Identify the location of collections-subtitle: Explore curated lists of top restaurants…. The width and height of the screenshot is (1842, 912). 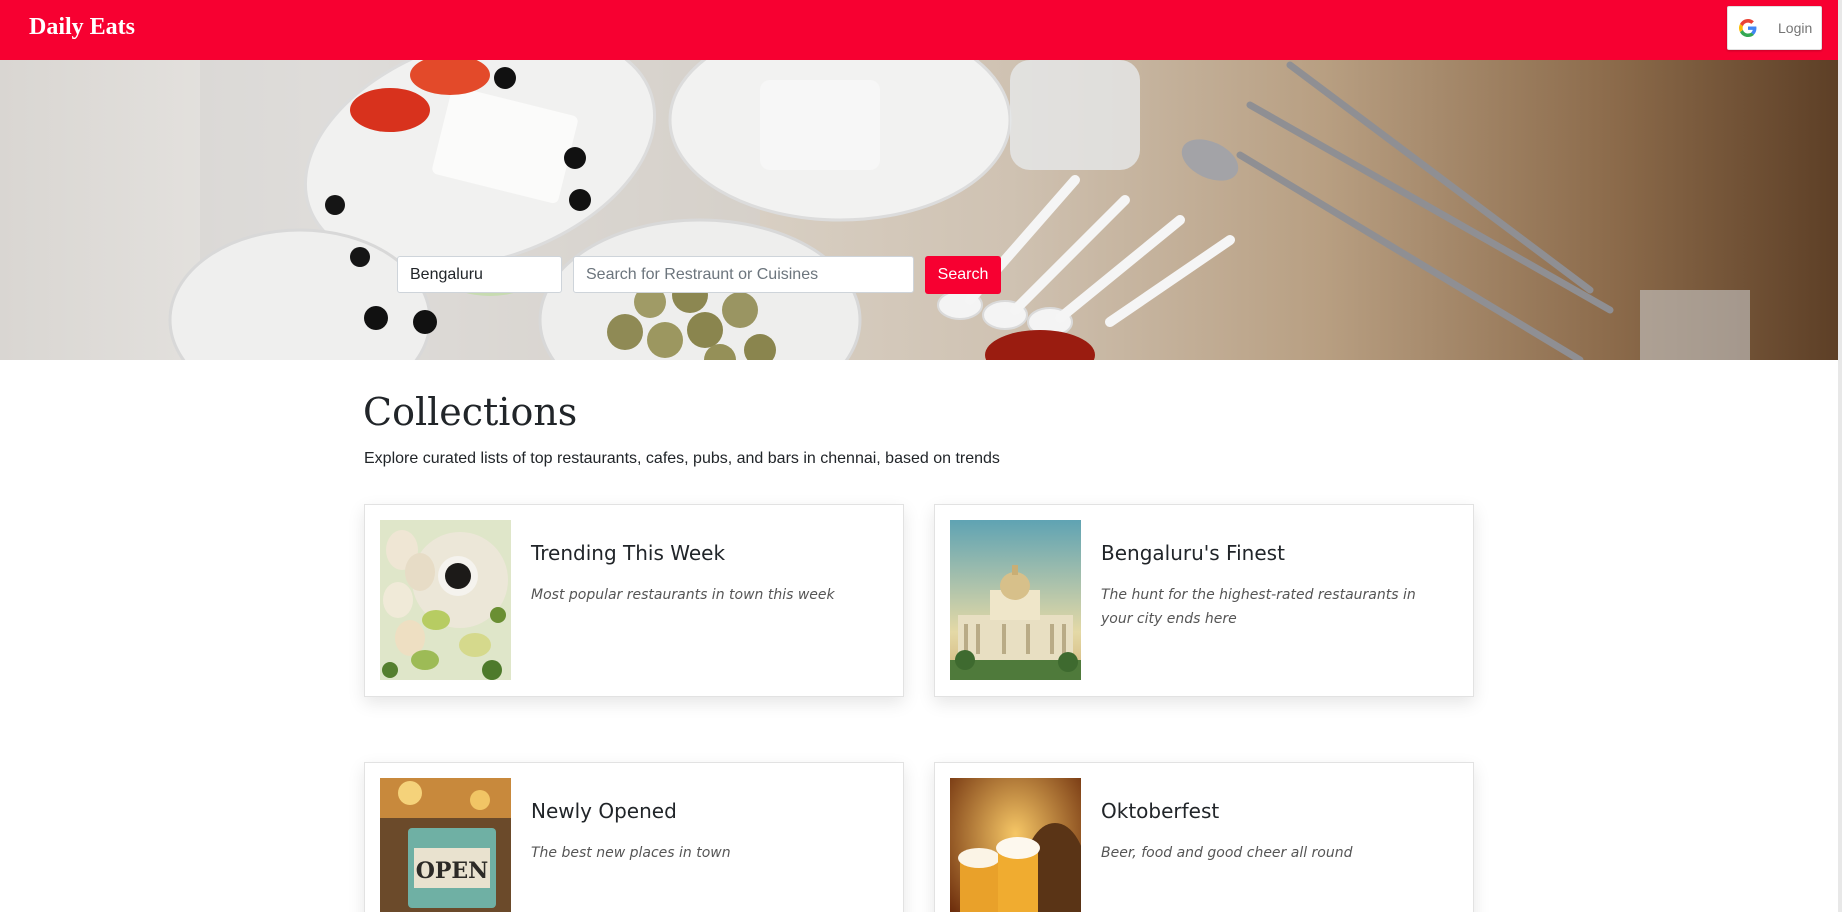
(682, 458).